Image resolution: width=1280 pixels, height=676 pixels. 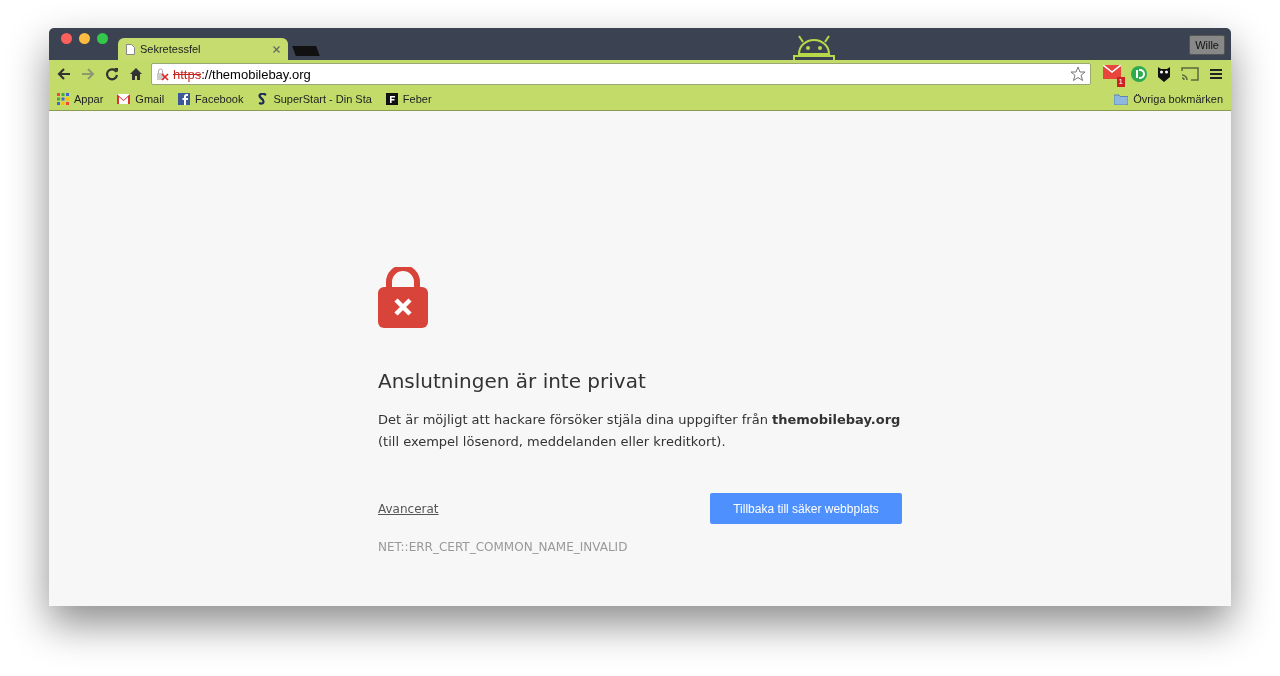 I want to click on cast-icon, so click(x=1190, y=74).